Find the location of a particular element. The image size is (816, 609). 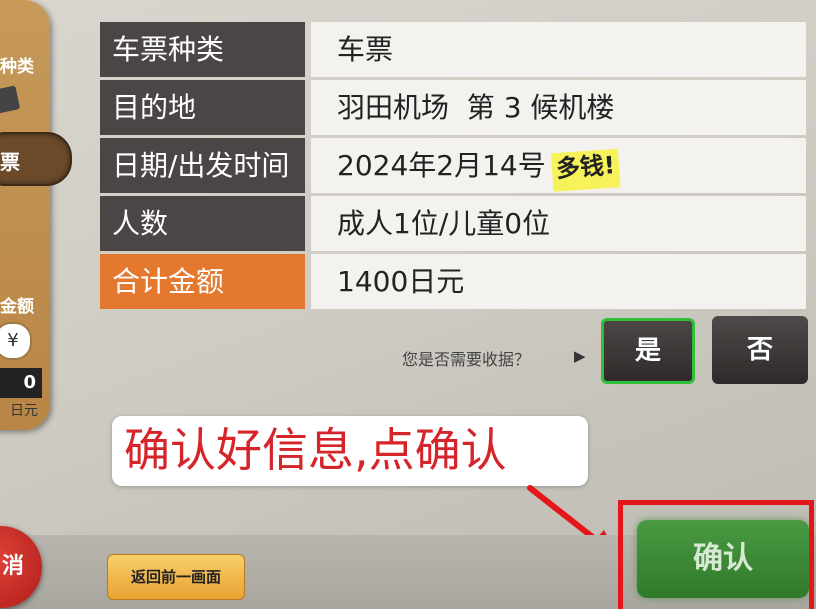

passengers-label: 人数 is located at coordinates (202, 223).